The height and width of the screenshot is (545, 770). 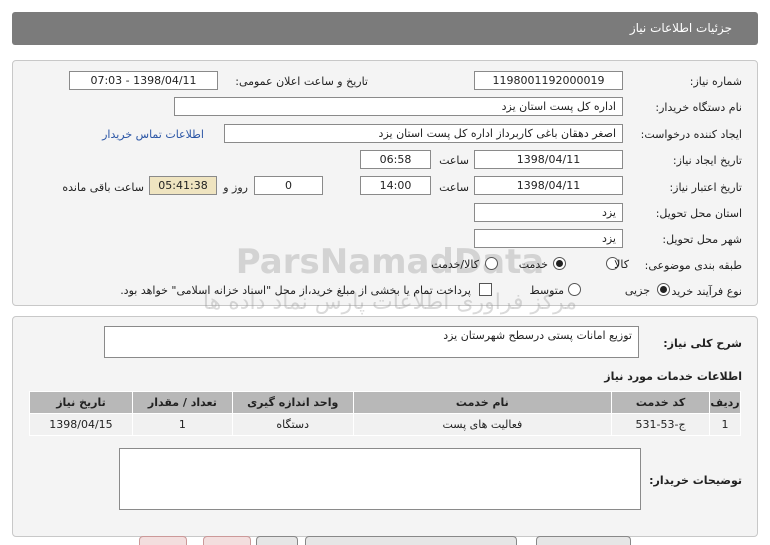 What do you see at coordinates (703, 291) in the screenshot?
I see `process-label: نوع فرآیند خرید :` at bounding box center [703, 291].